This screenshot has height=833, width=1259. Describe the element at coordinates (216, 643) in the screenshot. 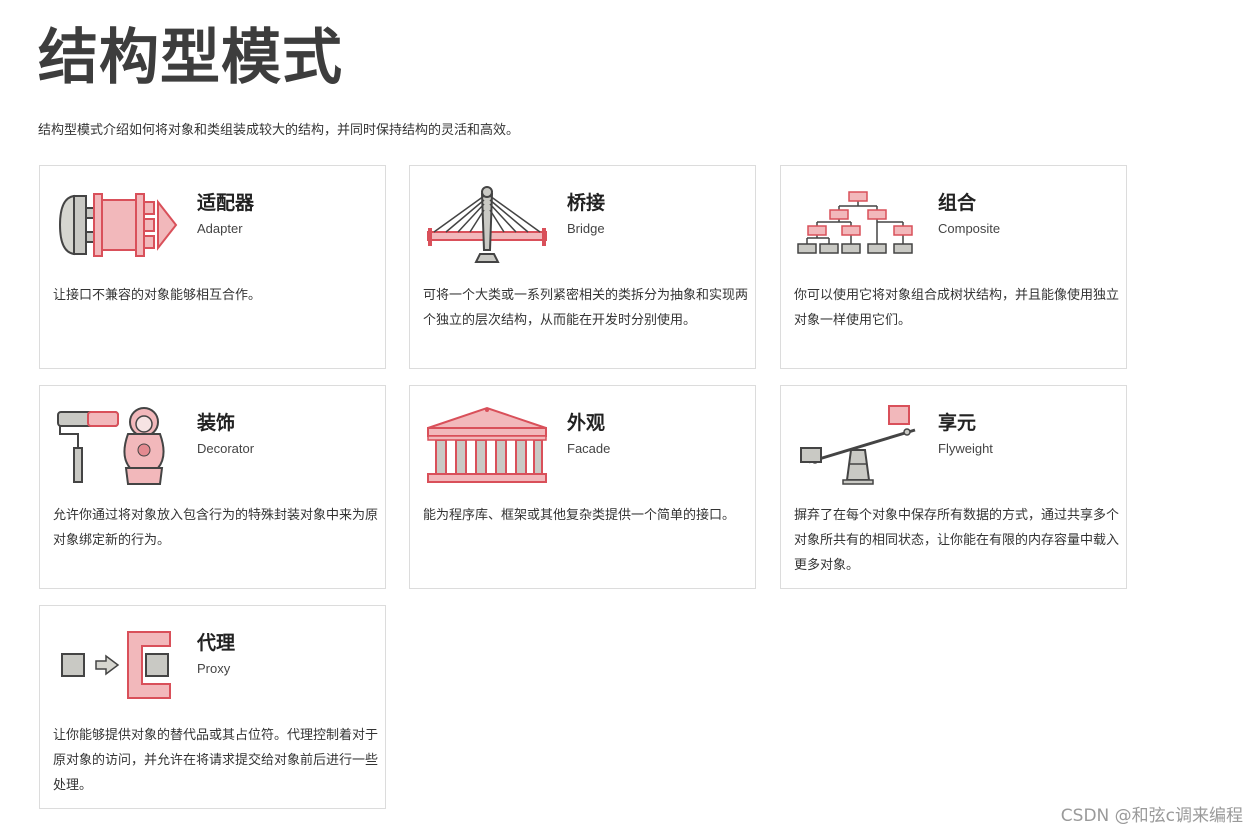

I see `pattern-name: 代理` at that location.